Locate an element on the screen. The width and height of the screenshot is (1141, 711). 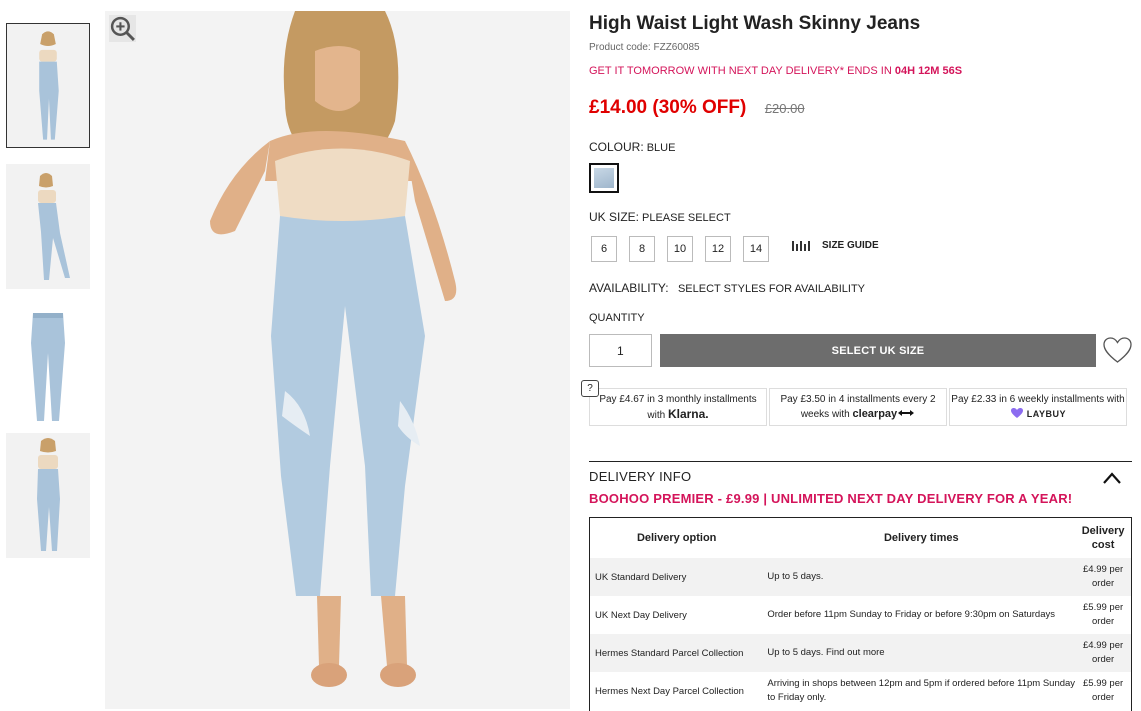
thumbnail-product is located at coordinates (48, 367).